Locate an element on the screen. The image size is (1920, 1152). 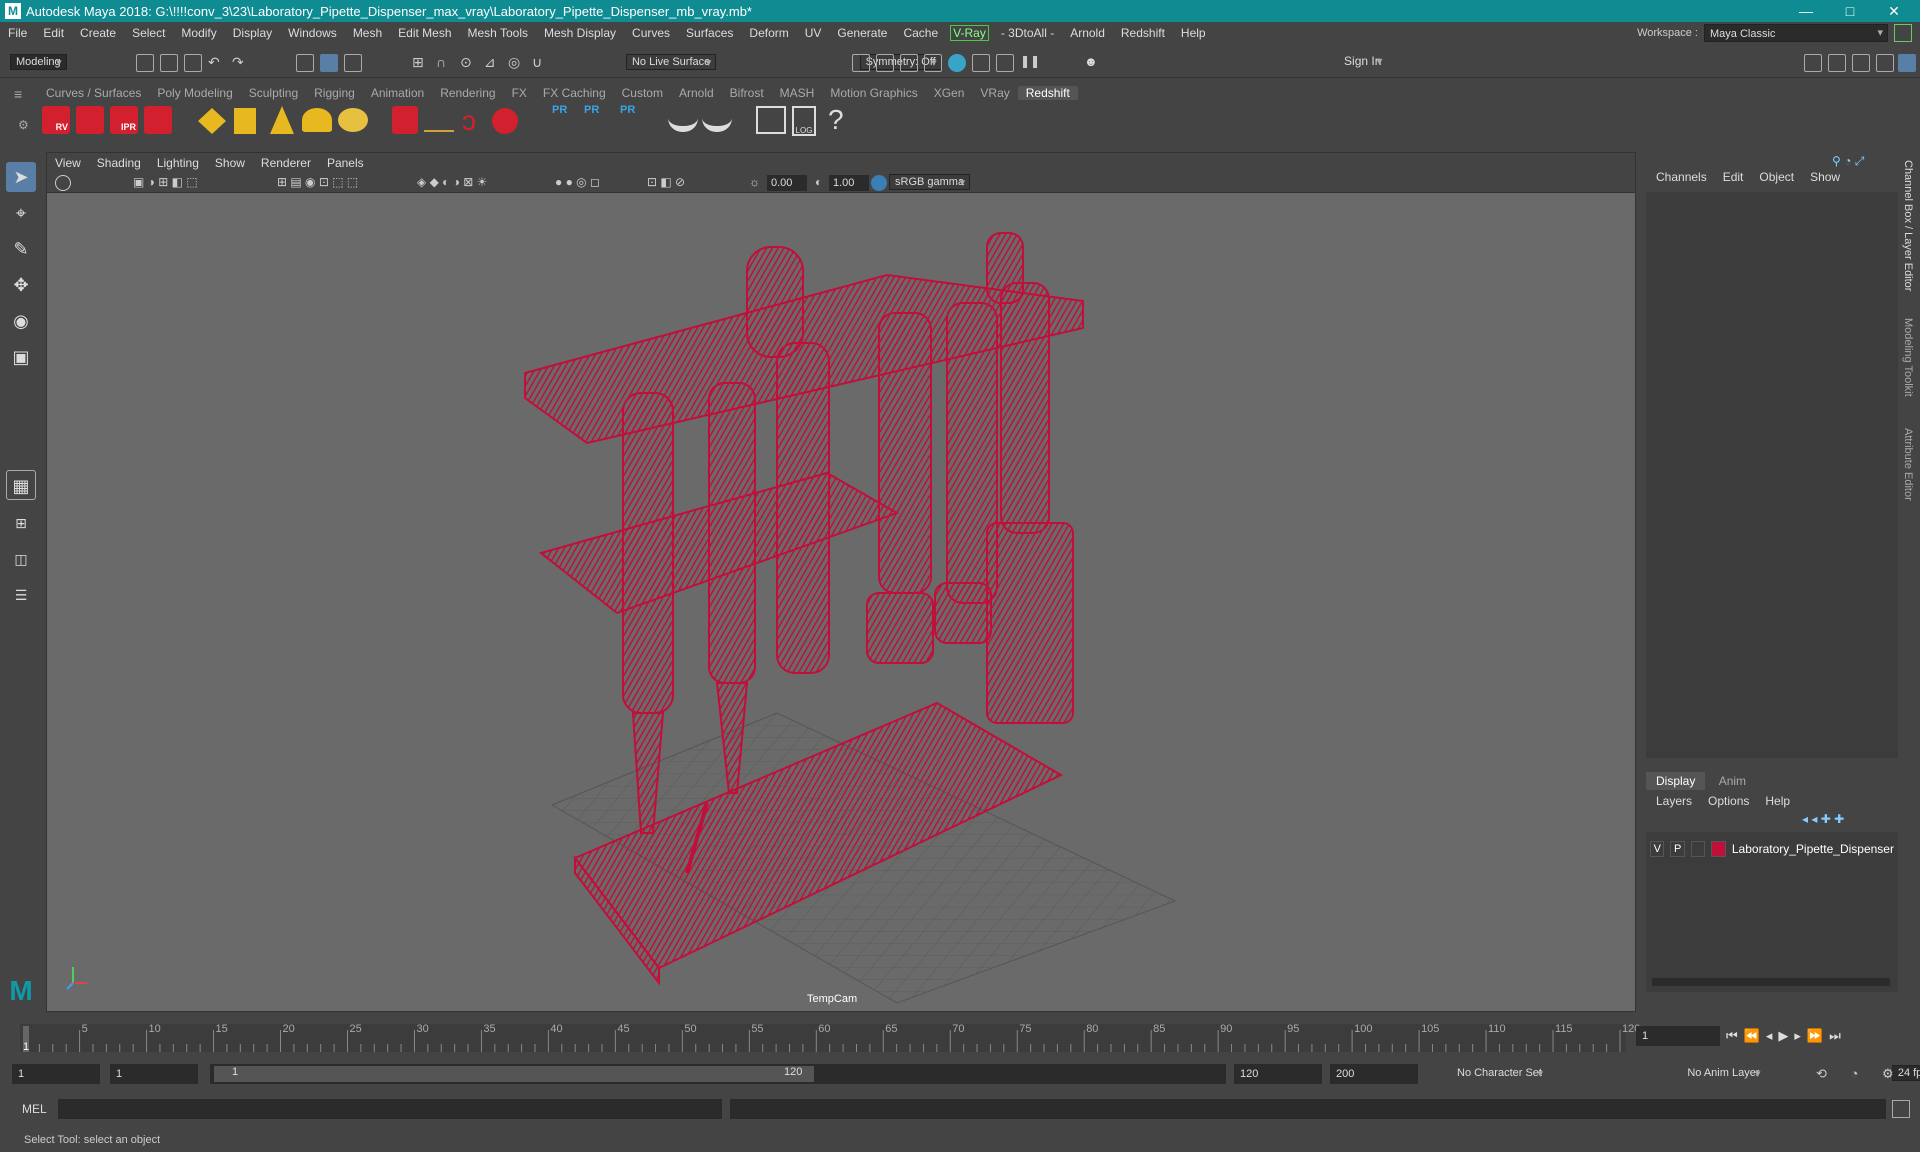
layer-actions-icon: ◂ ◂ ✚ ✚ is located at coordinates (1823, 819).